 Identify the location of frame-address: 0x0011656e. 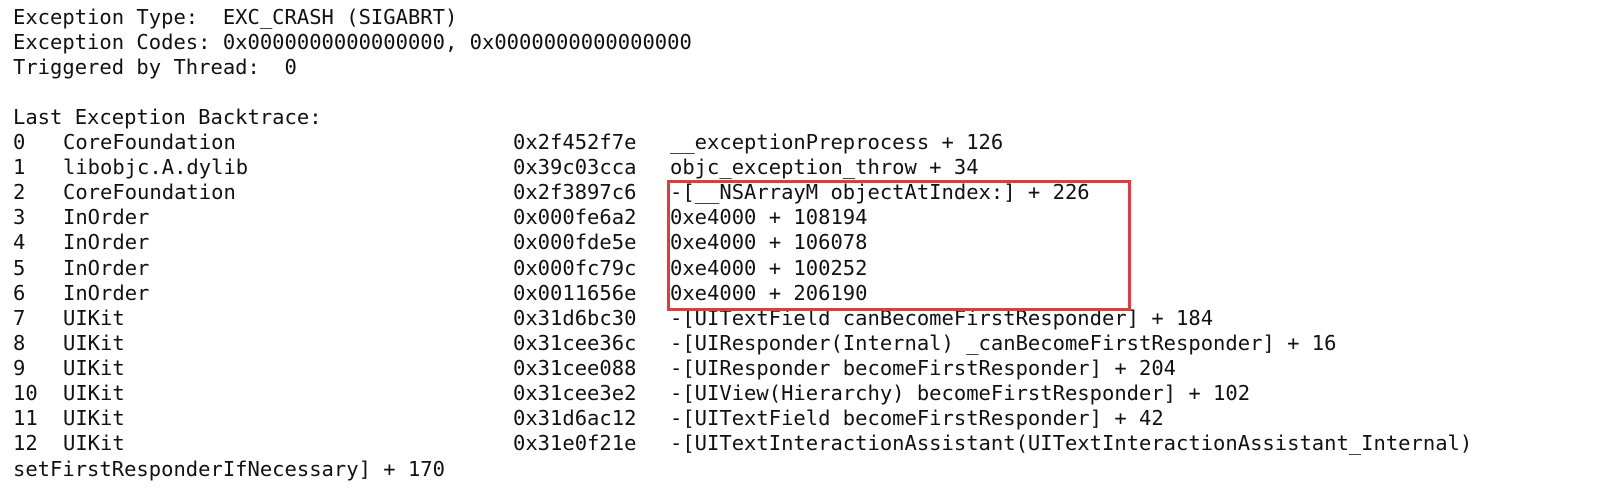
(575, 292).